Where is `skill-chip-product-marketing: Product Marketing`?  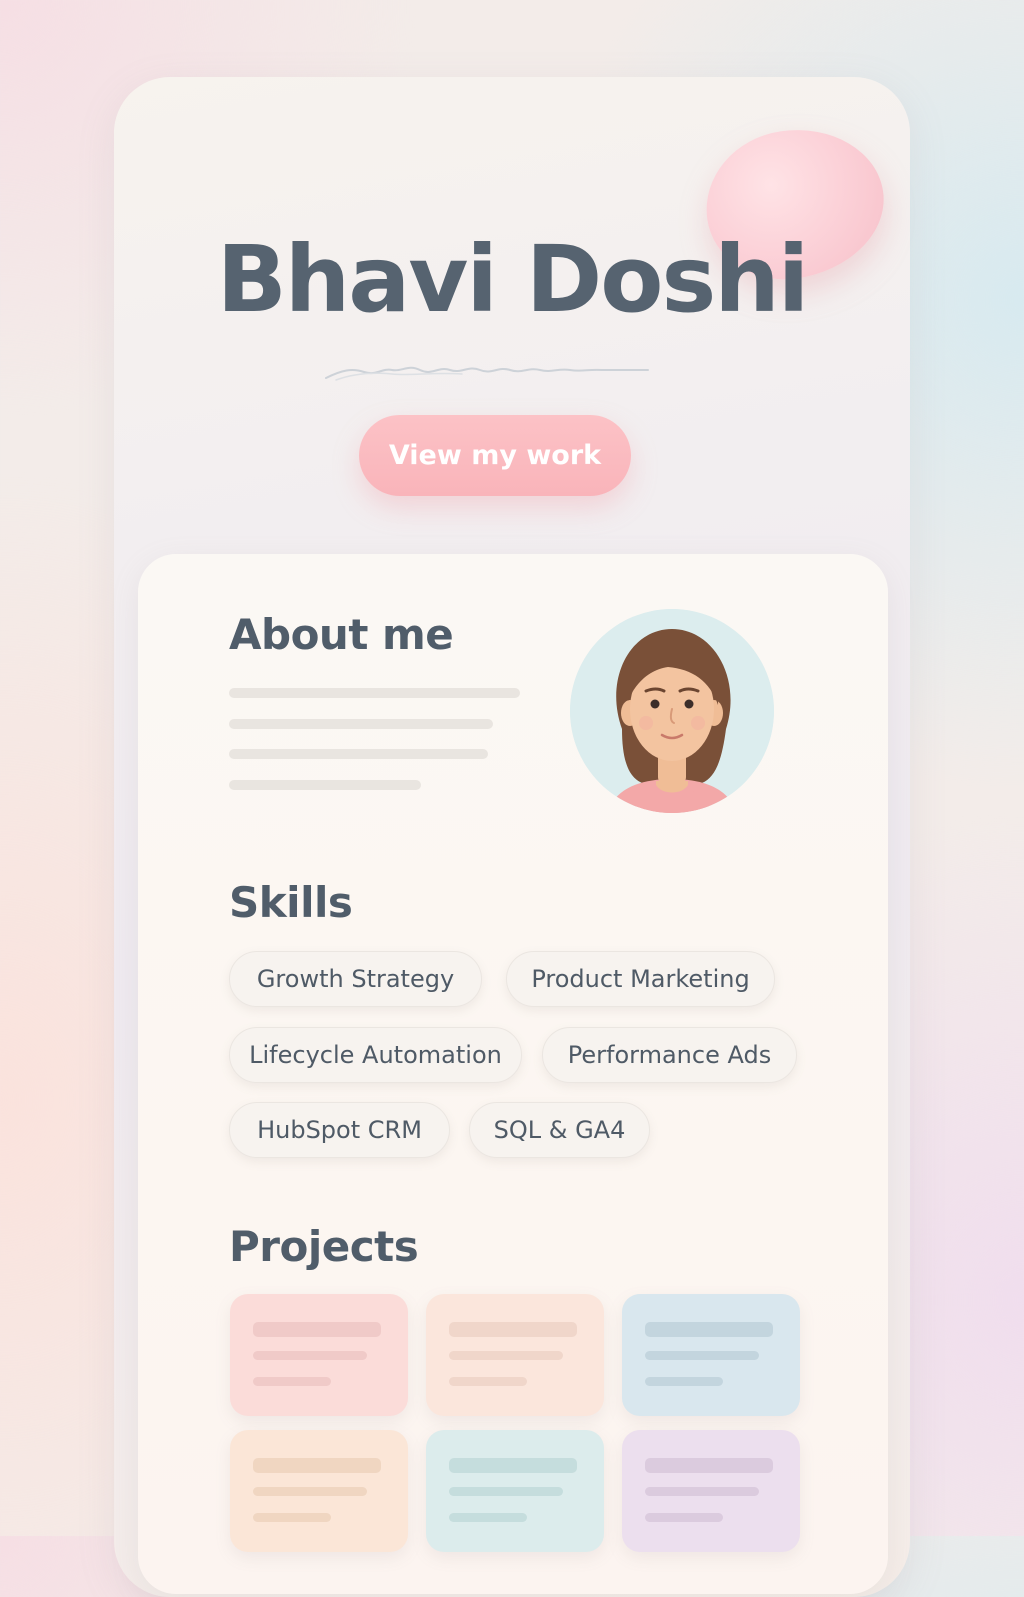 skill-chip-product-marketing: Product Marketing is located at coordinates (640, 979).